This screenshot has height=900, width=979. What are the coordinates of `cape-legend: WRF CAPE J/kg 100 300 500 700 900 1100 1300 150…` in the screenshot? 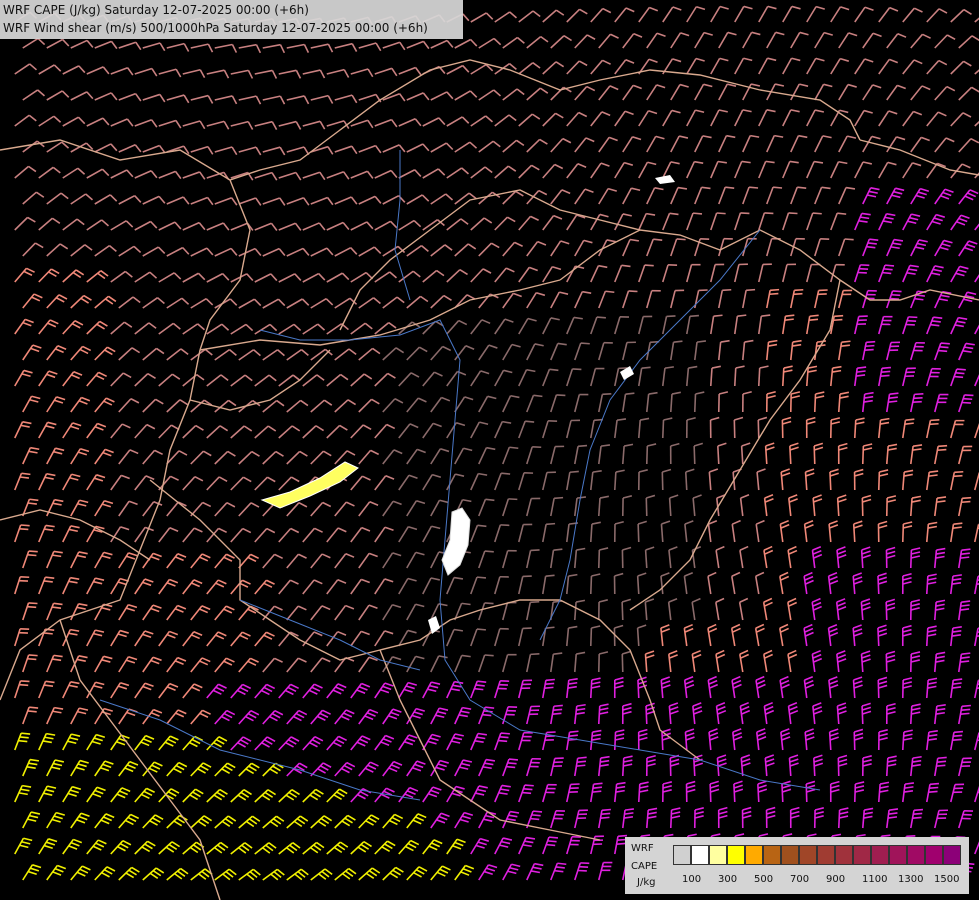 It's located at (797, 865).